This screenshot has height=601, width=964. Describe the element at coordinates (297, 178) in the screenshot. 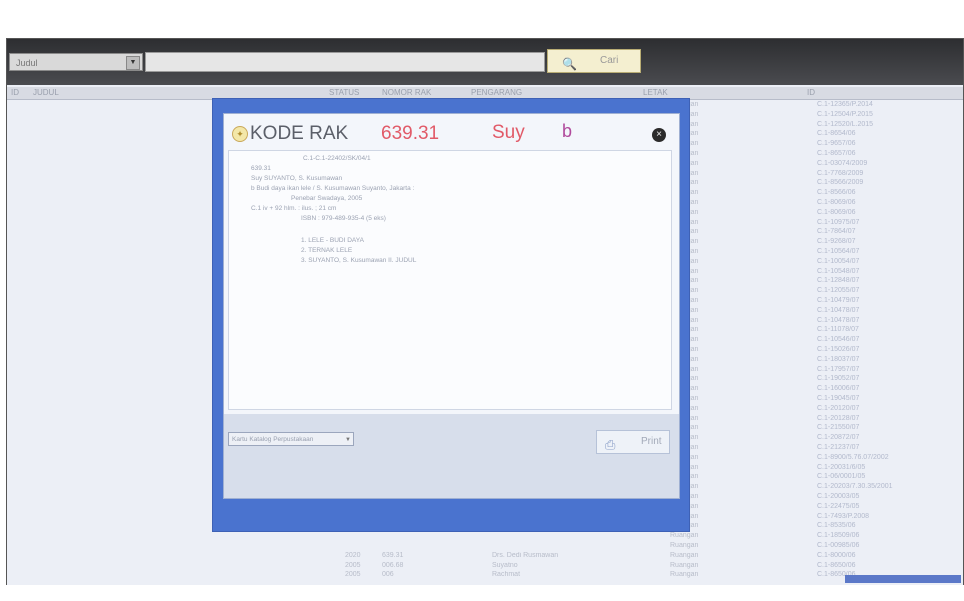

I see `record-line: Suy SUYANTO, S. Kusumawan` at that location.